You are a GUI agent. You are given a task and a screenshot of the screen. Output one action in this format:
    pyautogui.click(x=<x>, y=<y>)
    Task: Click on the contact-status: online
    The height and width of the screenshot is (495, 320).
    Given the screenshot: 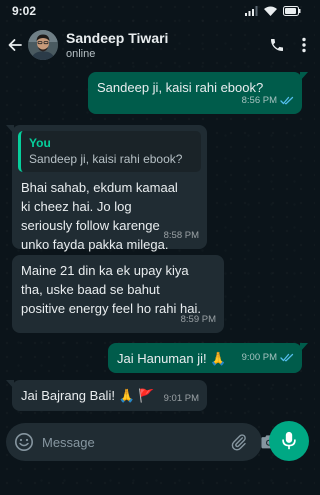 What is the action you would take?
    pyautogui.click(x=81, y=53)
    